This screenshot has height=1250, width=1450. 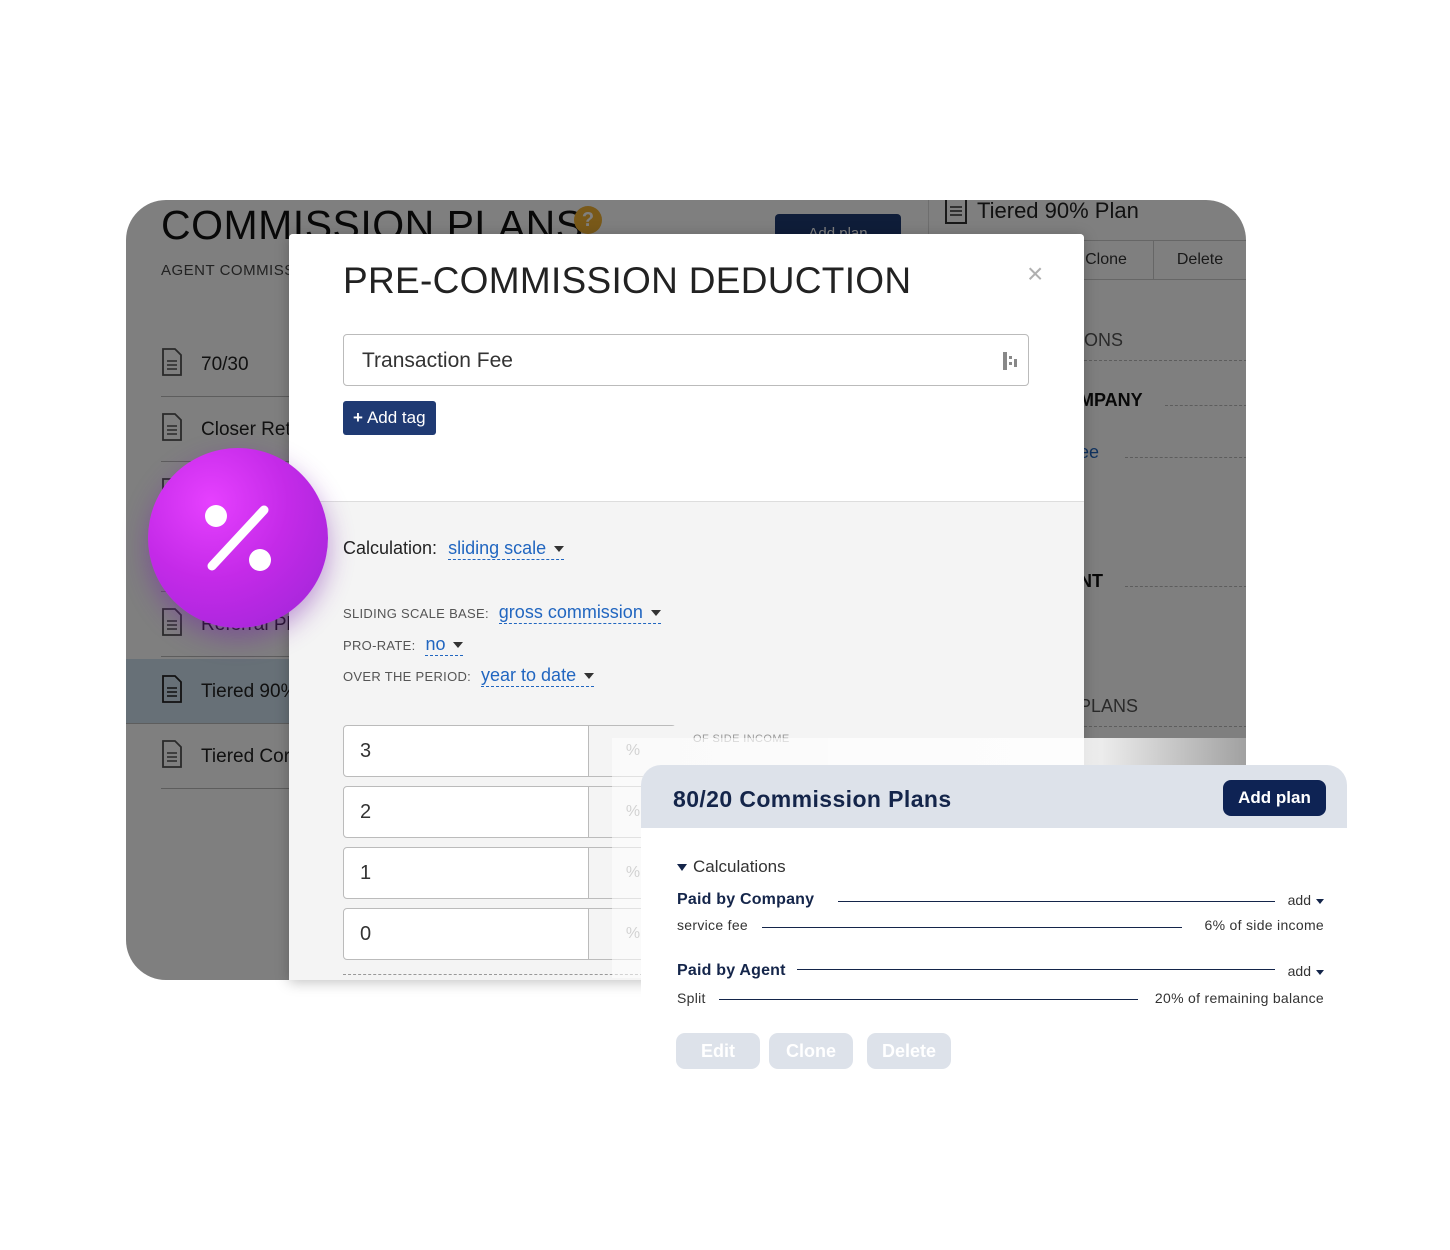 I want to click on calculation-dropdown: sliding scale, so click(x=506, y=549).